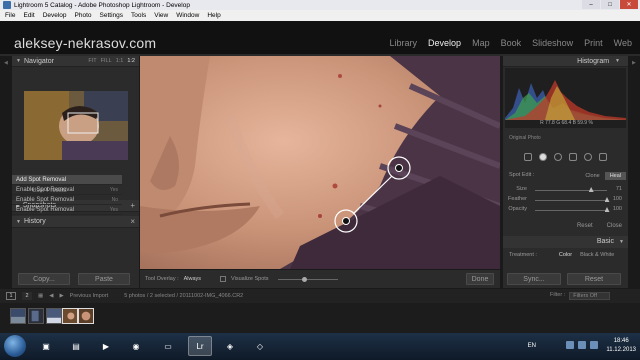 This screenshot has height=360, width=640. I want to click on menu-view: View, so click(161, 15).